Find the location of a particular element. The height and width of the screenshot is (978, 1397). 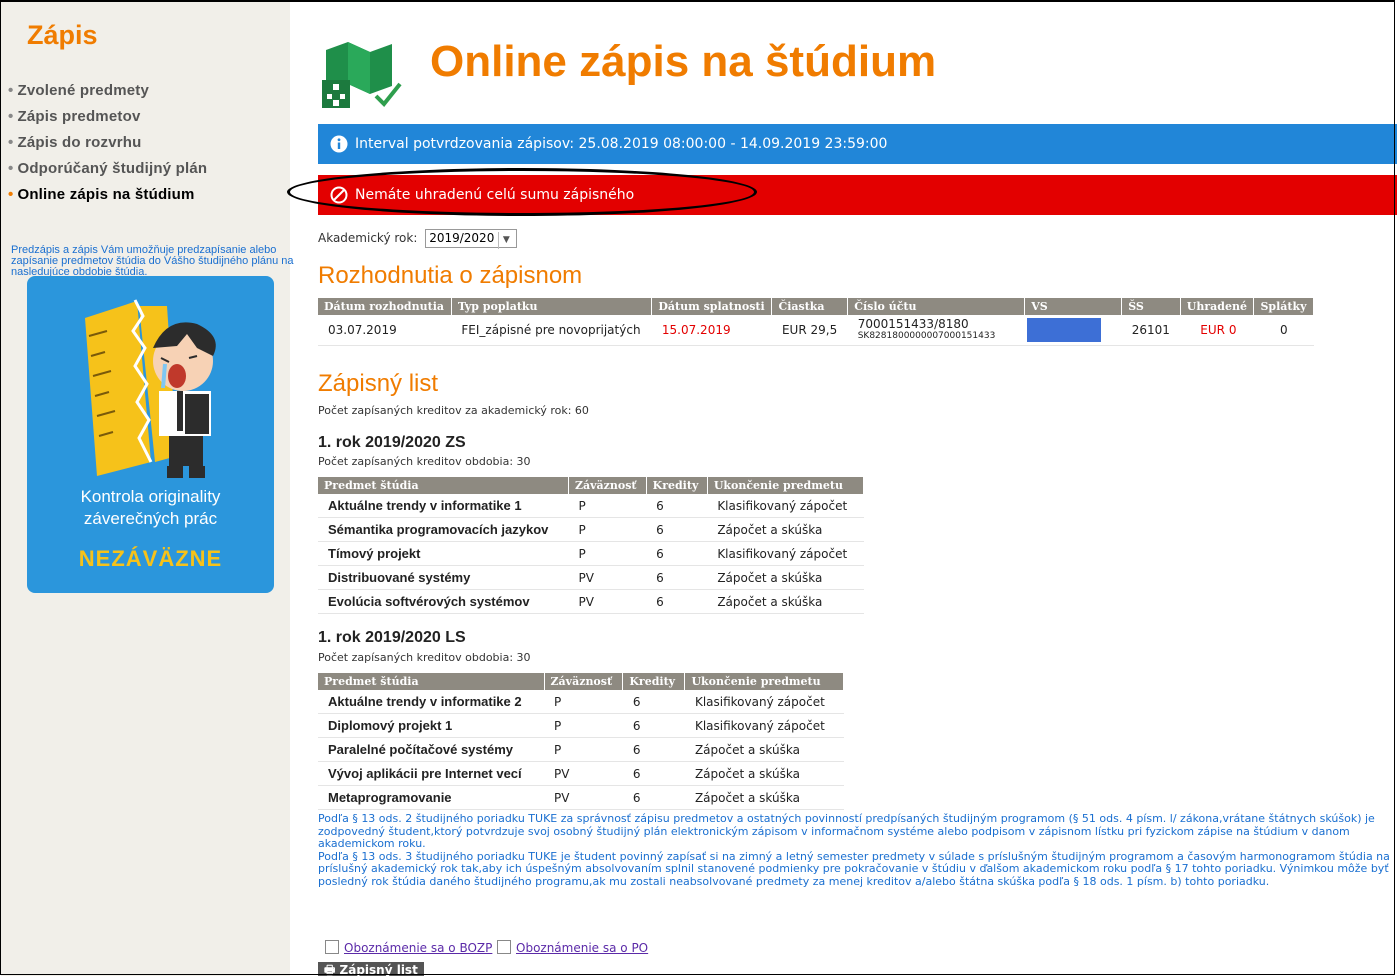

table-row: Metaprogramovanie PV 6 Zápočet a skúška is located at coordinates (581, 797).